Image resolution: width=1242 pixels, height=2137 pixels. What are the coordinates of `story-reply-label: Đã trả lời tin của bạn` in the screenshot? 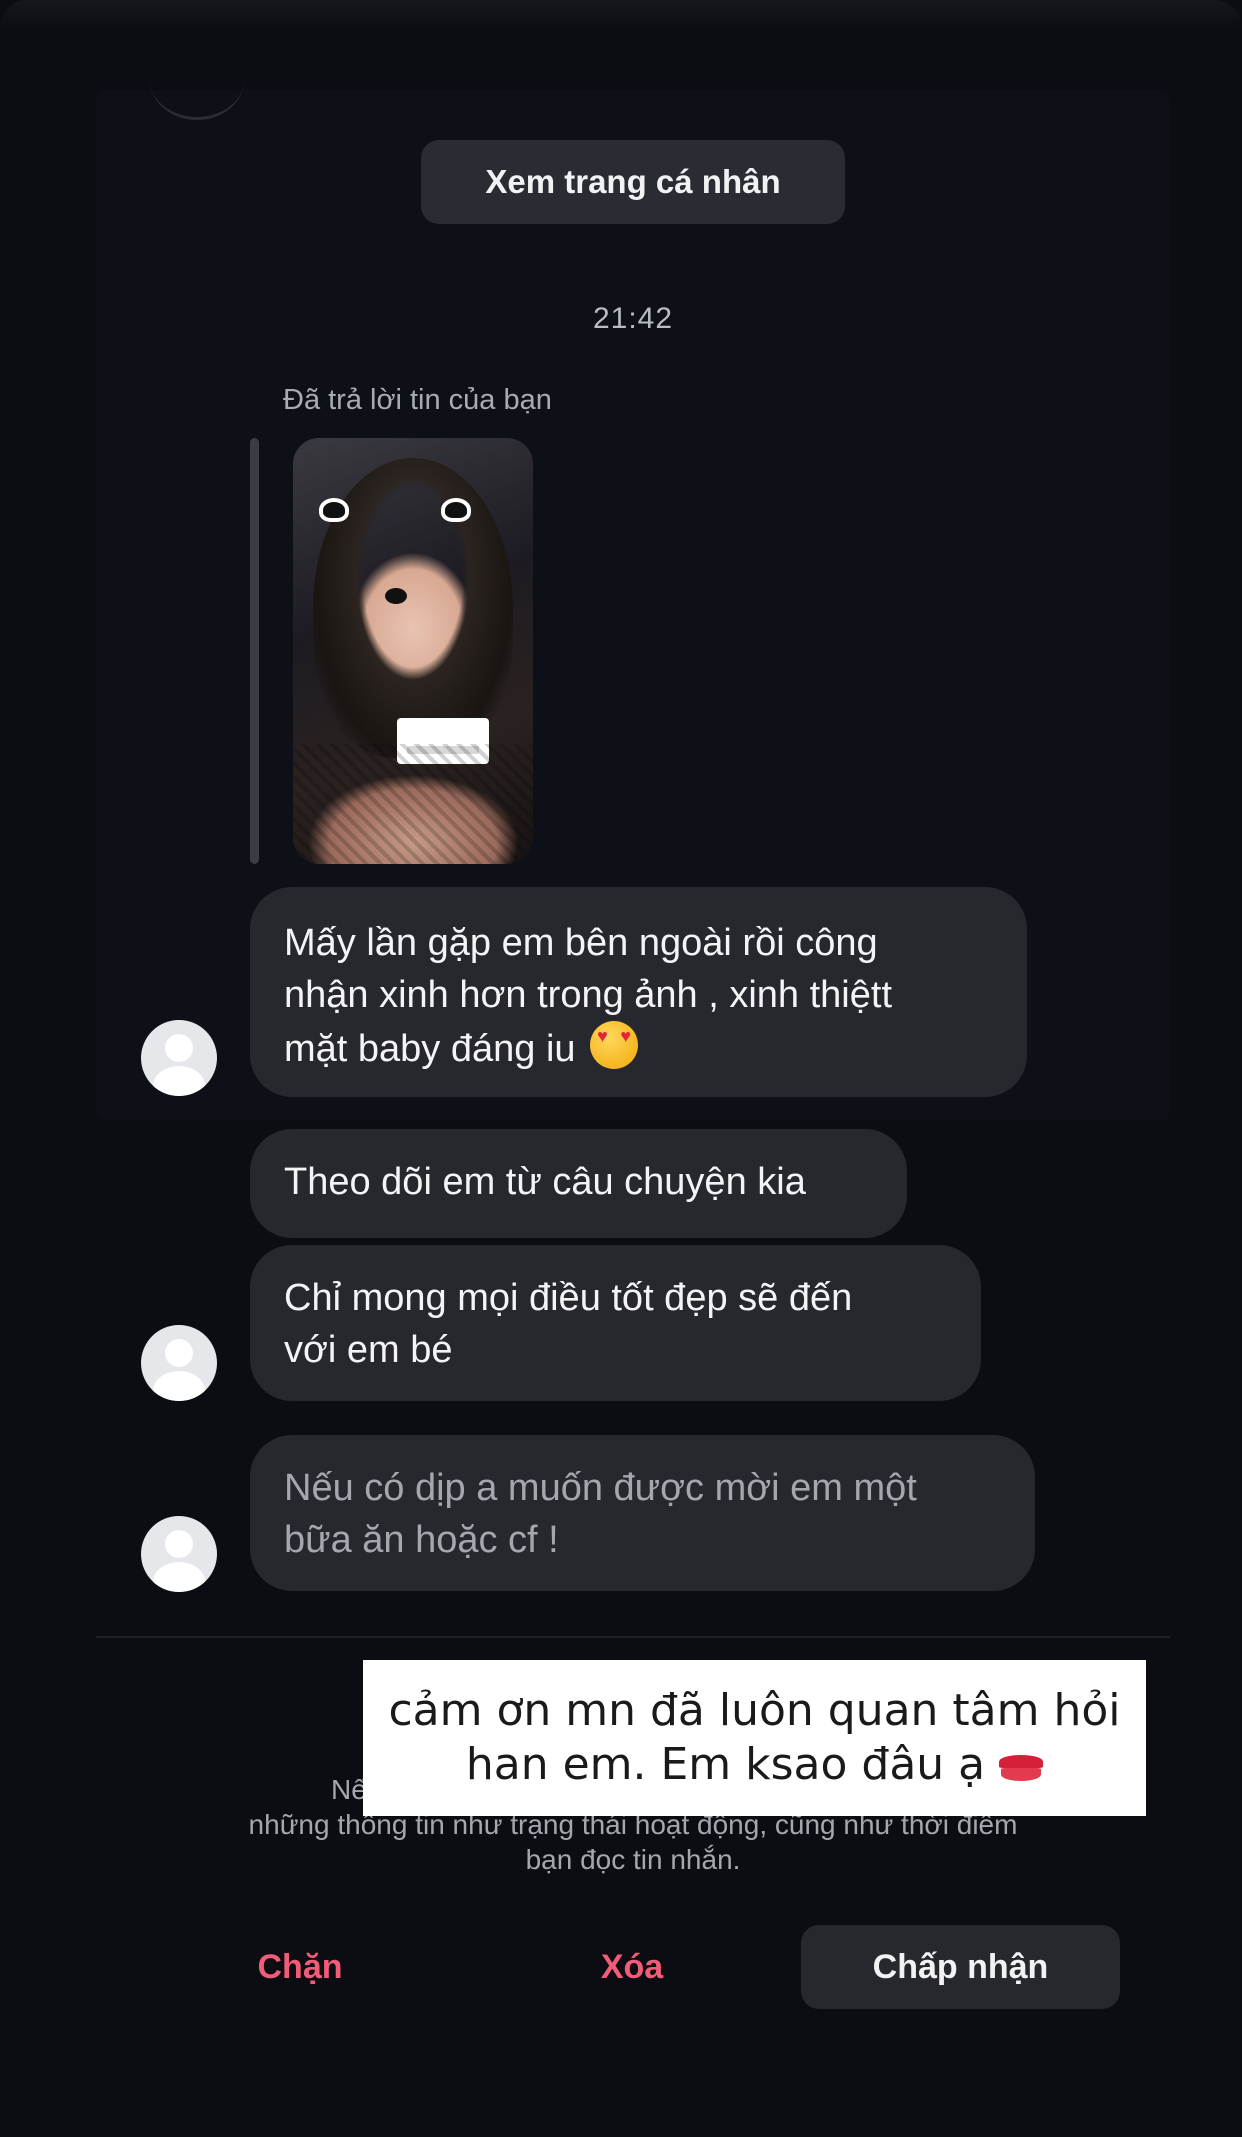 It's located at (417, 400).